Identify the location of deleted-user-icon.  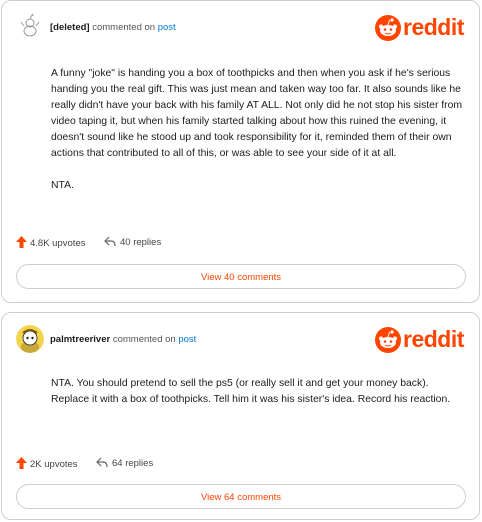
(30, 27).